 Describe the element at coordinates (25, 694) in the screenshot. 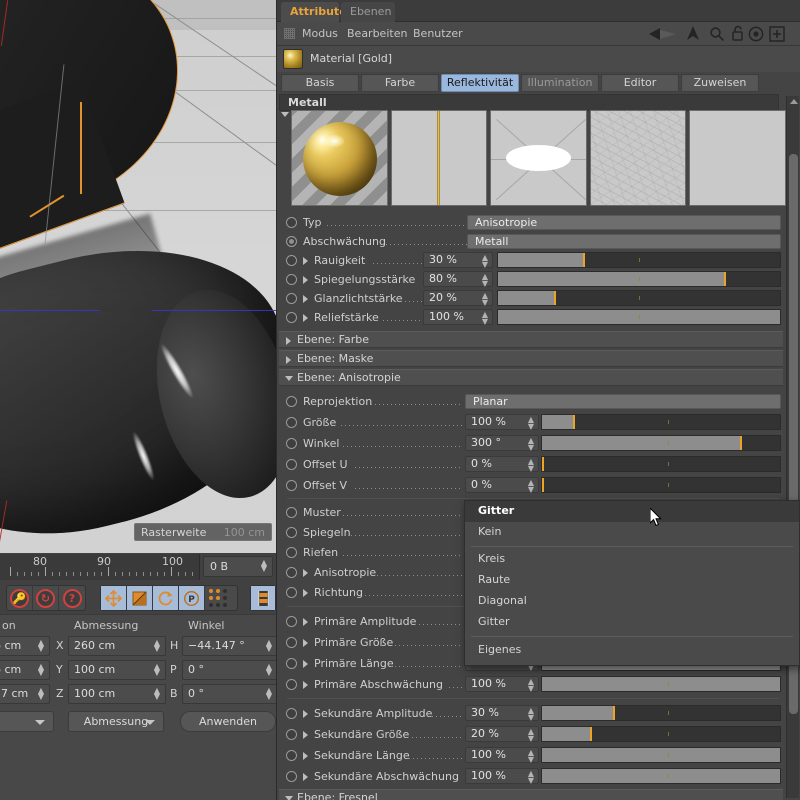

I see `position-z-field: 37 cm ▲▼` at that location.